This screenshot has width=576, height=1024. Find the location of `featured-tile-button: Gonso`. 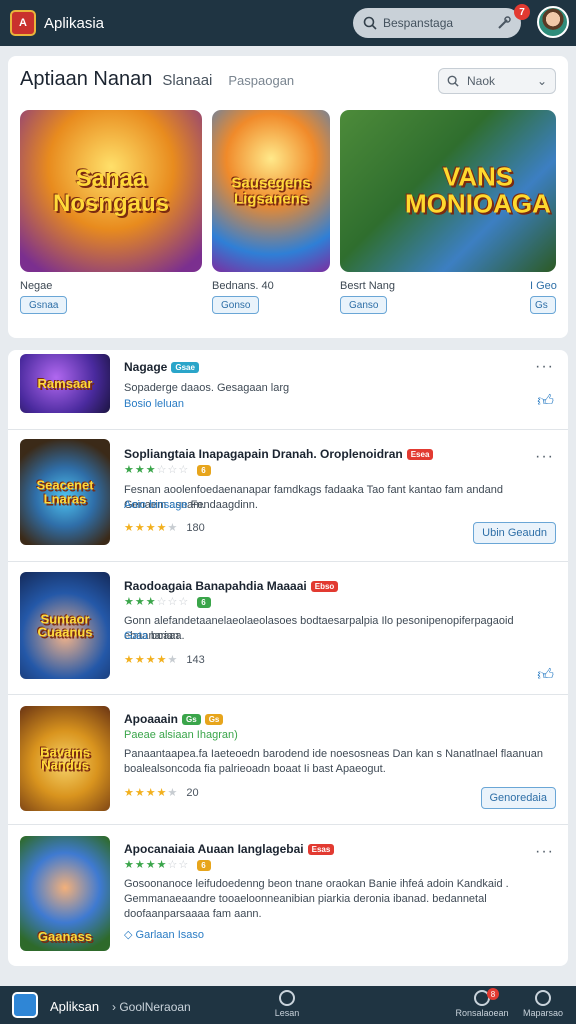

featured-tile-button: Gonso is located at coordinates (236, 305).